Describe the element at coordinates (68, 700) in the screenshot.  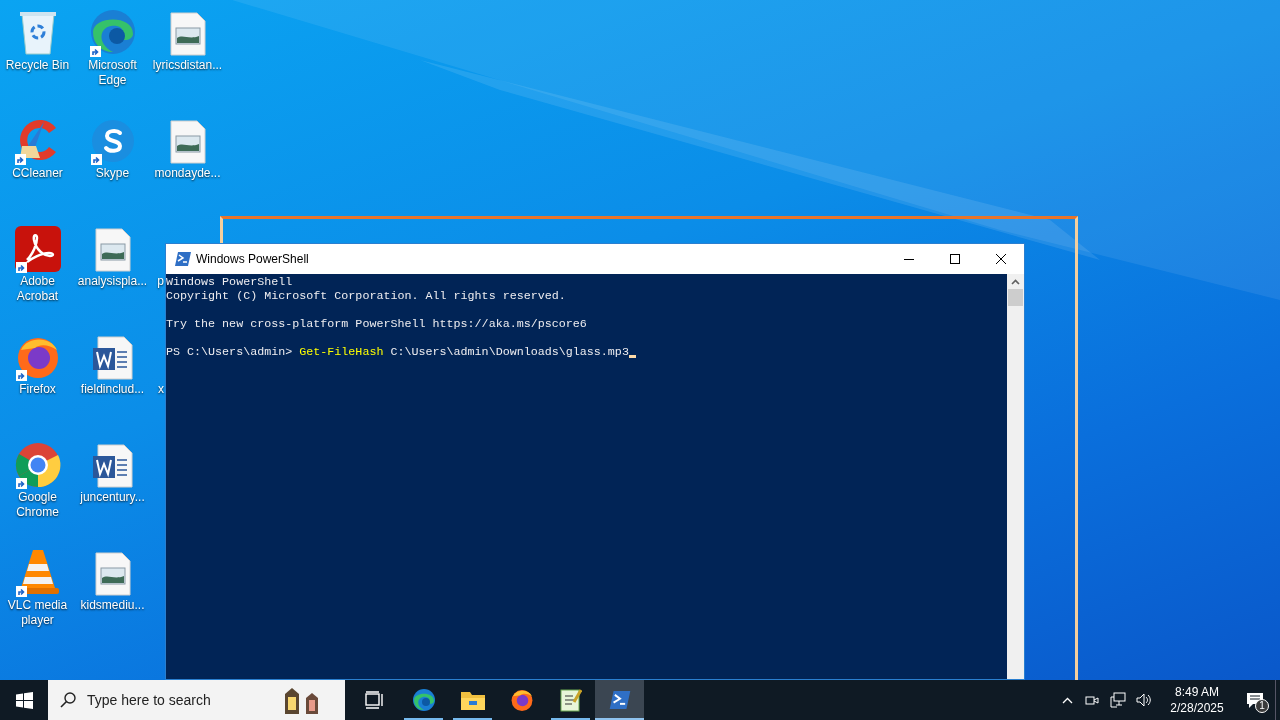
I see `search-icon` at that location.